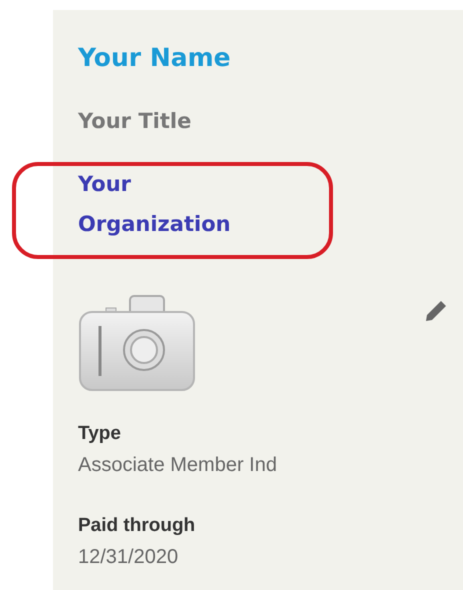 Image resolution: width=463 pixels, height=590 pixels. Describe the element at coordinates (135, 121) in the screenshot. I see `profile-title: Your Title` at that location.